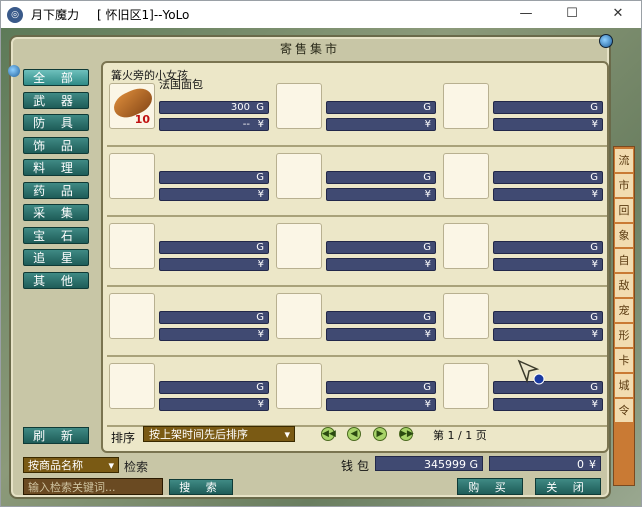 Image resolution: width=642 pixels, height=507 pixels. What do you see at coordinates (624, 285) in the screenshot?
I see `side-tab: 敌` at bounding box center [624, 285].